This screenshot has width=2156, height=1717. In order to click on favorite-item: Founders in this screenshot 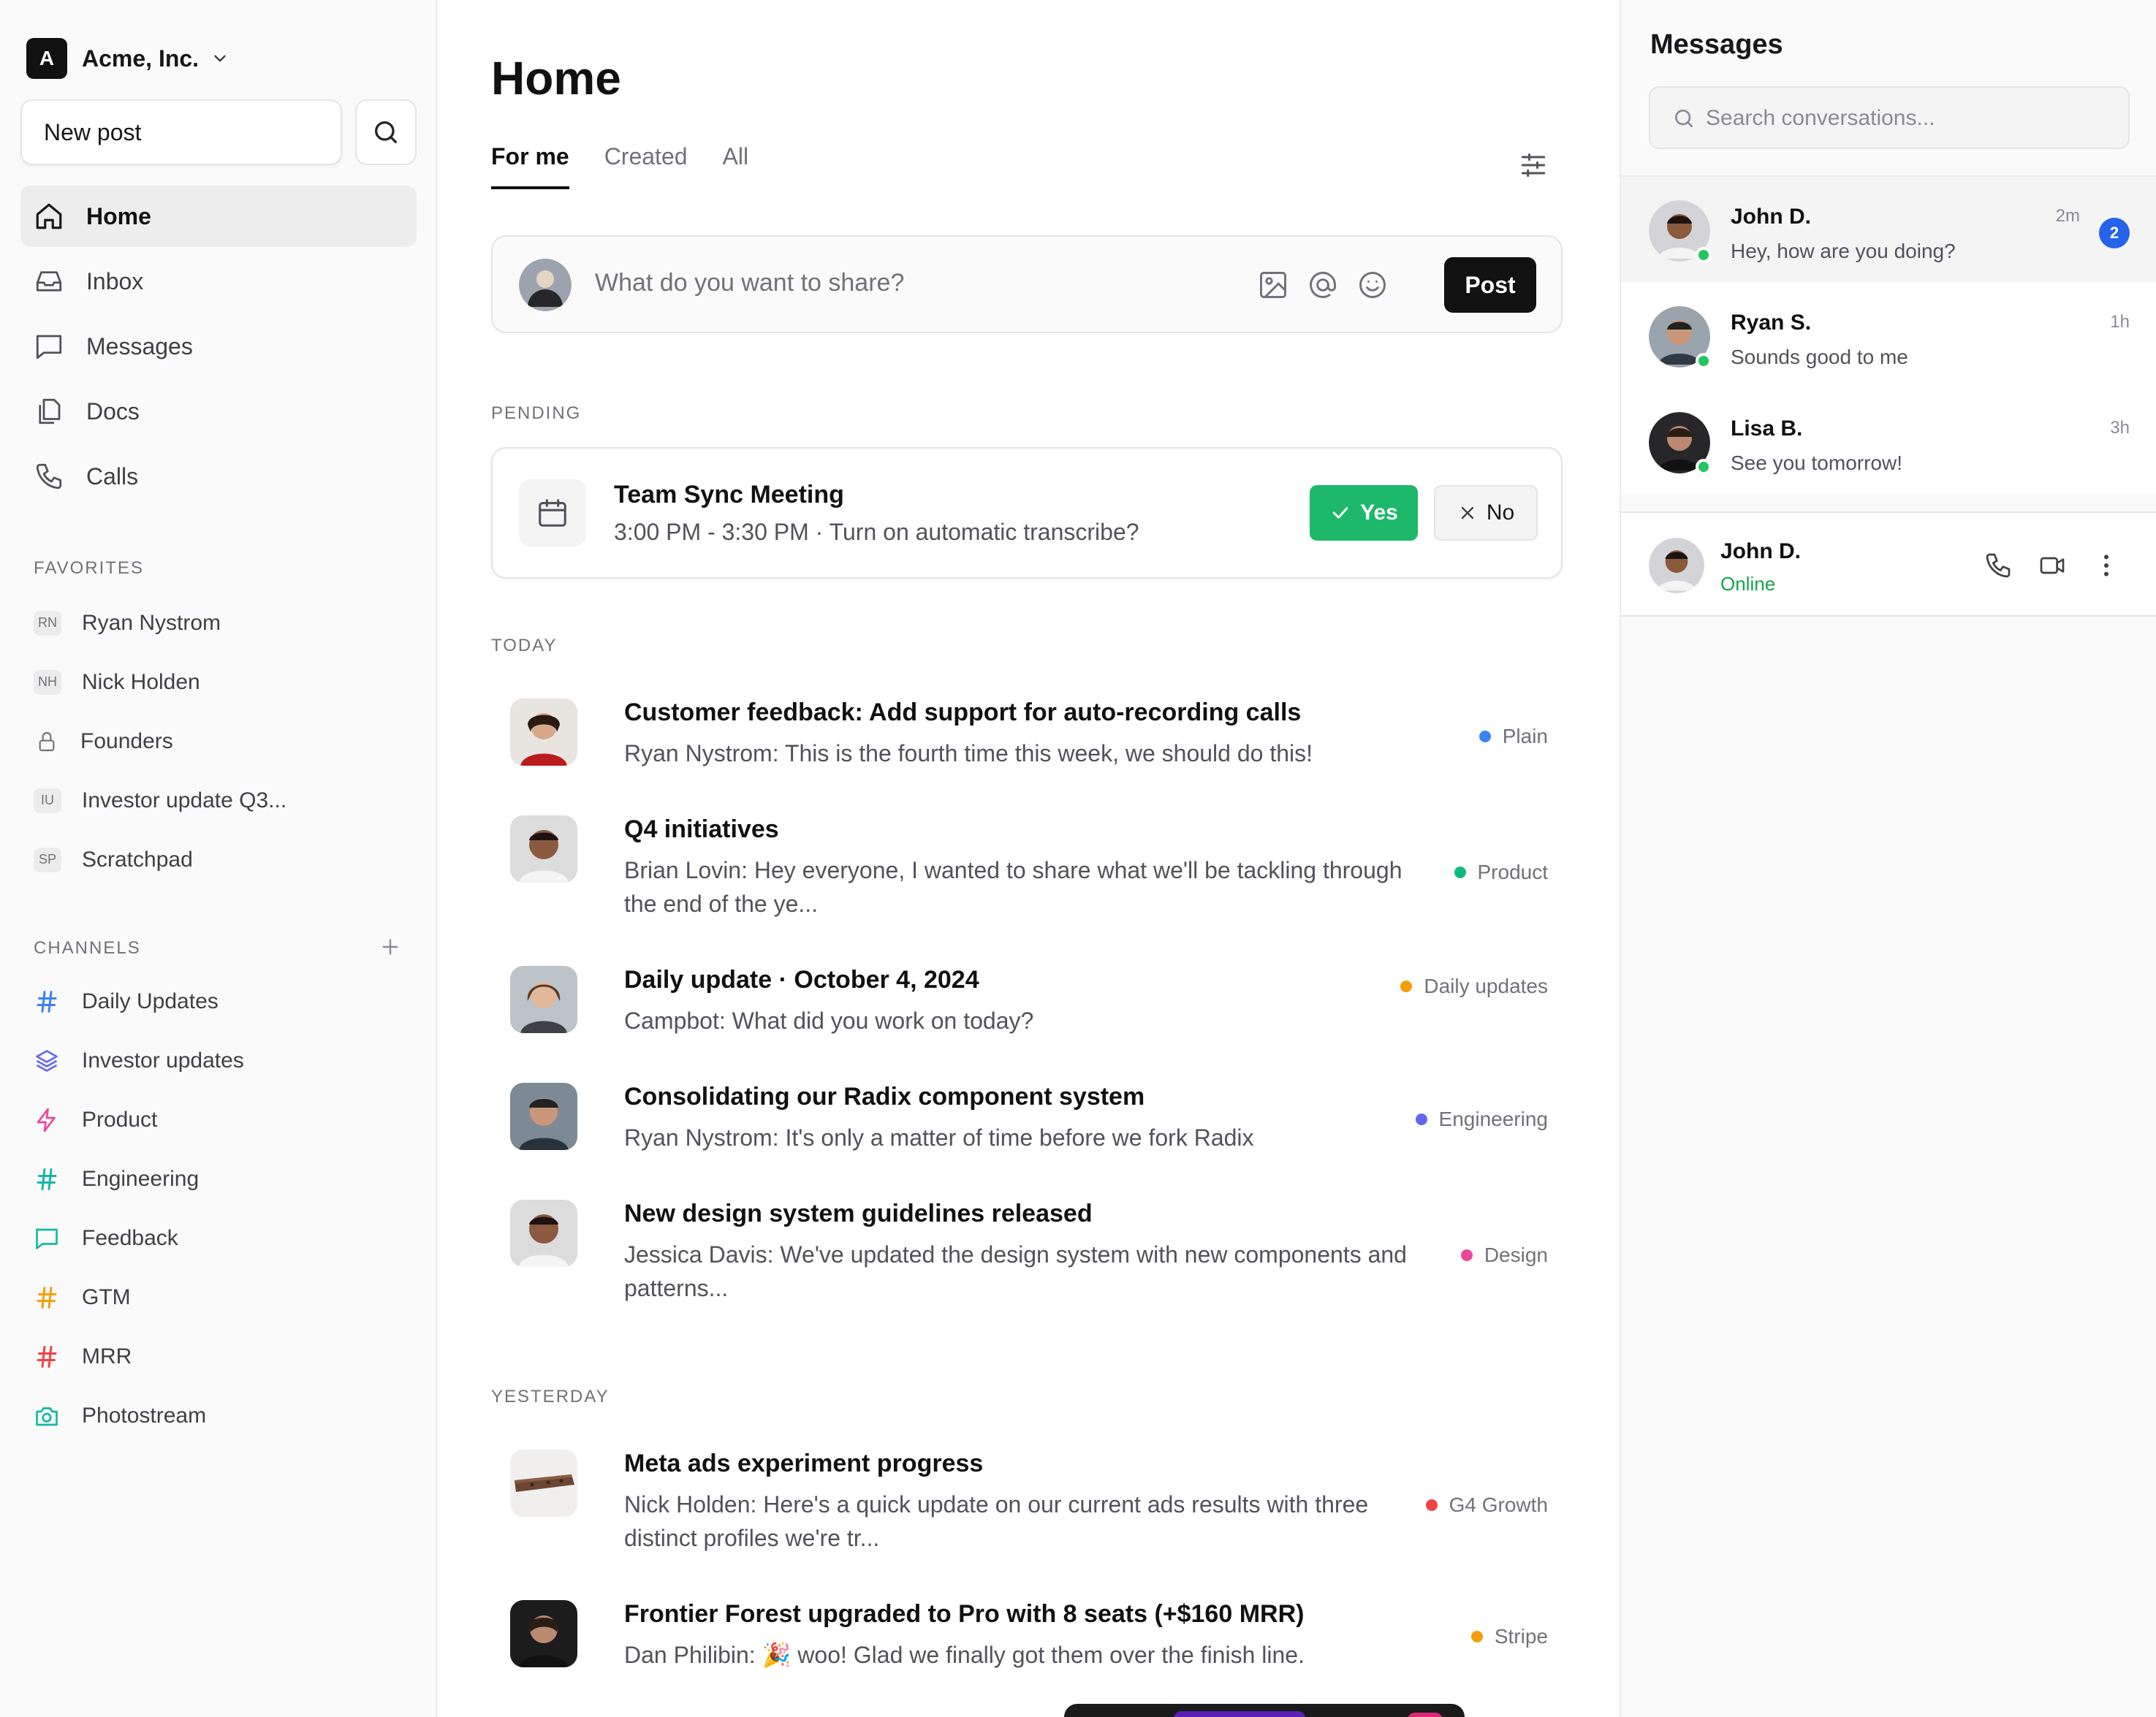, I will do `click(219, 741)`.